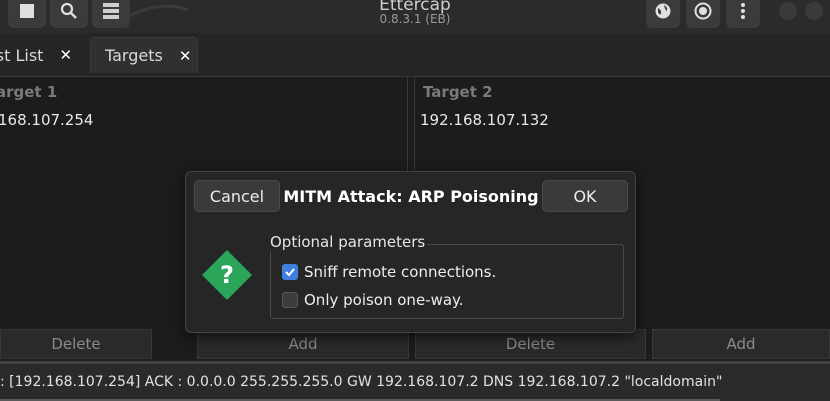 This screenshot has height=401, width=830. Describe the element at coordinates (290, 272) in the screenshot. I see `checkbox-checked-icon` at that location.